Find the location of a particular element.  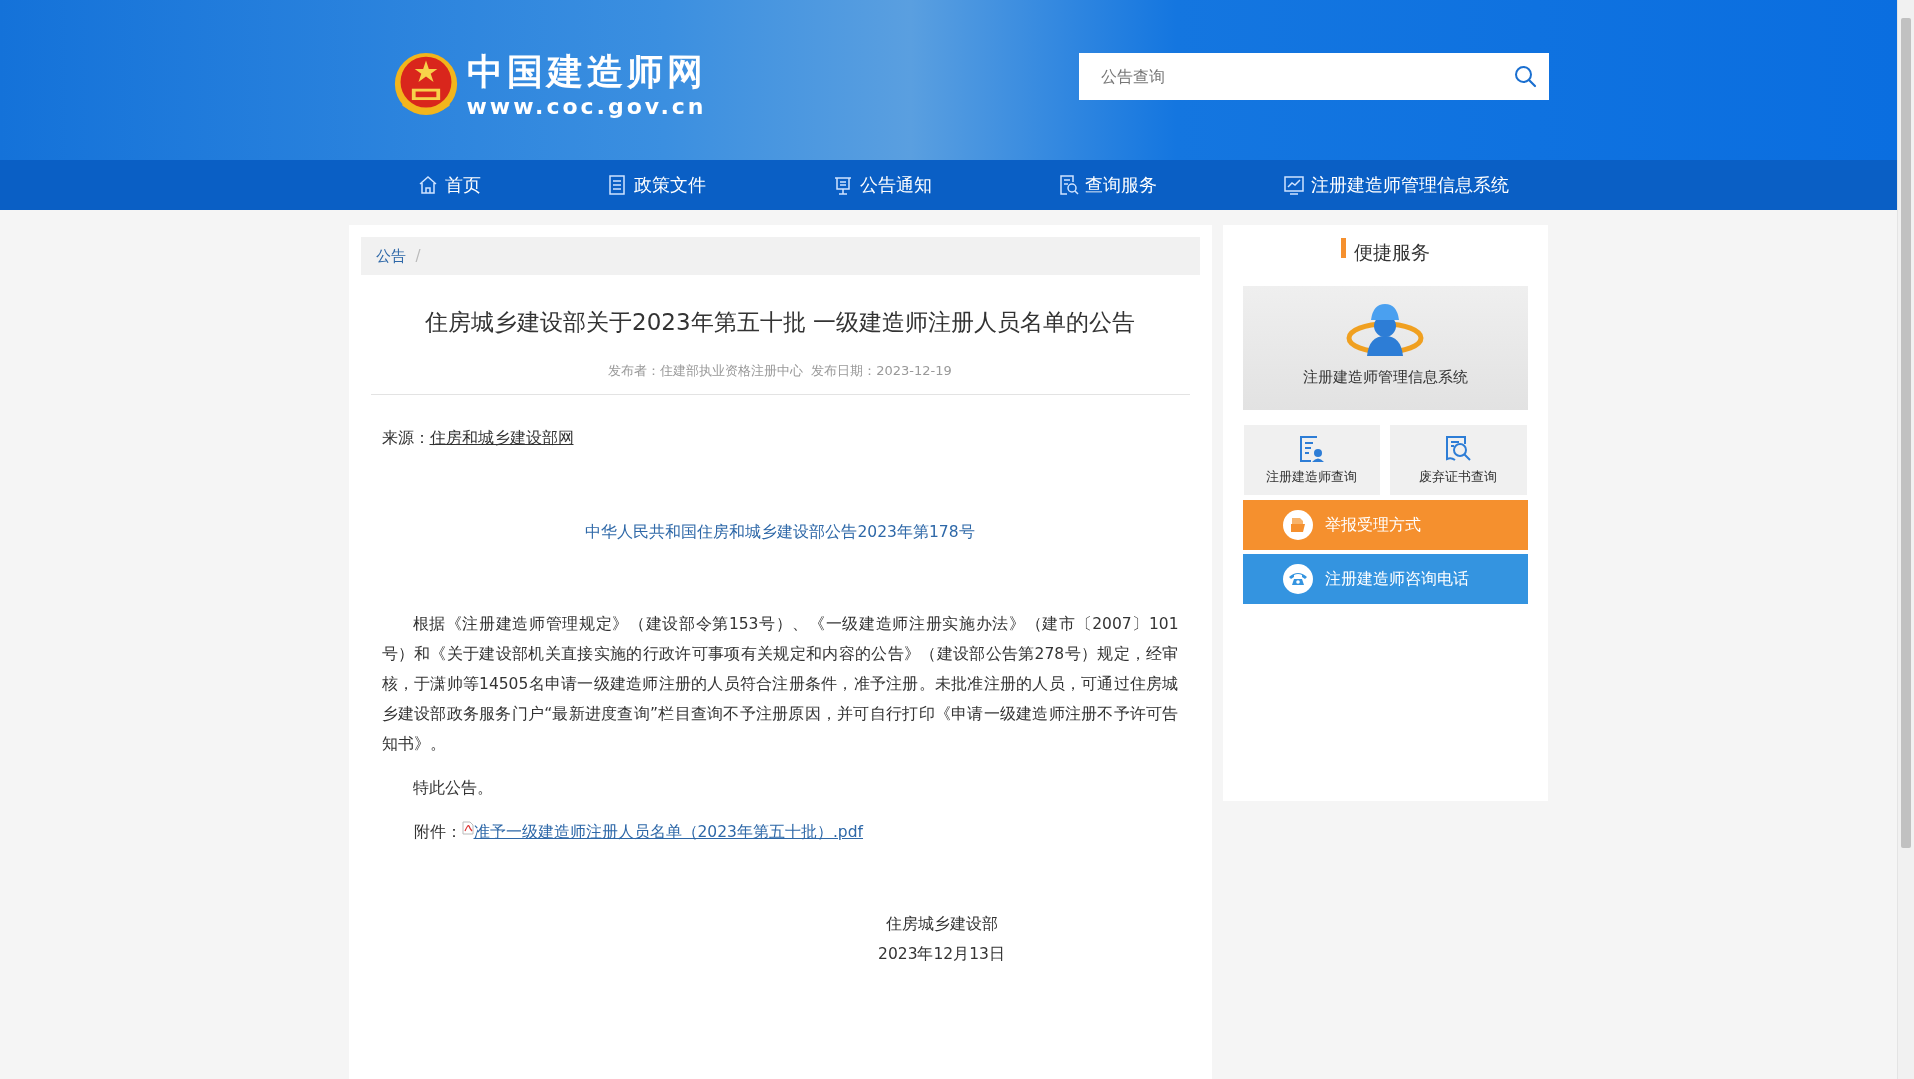

nav-link: 注册建造师管理信息系统 is located at coordinates (1395, 185).